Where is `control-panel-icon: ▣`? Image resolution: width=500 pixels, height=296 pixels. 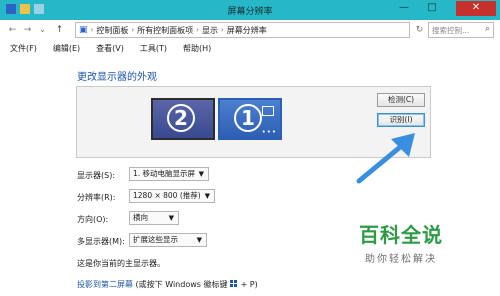 control-panel-icon: ▣ is located at coordinates (83, 30).